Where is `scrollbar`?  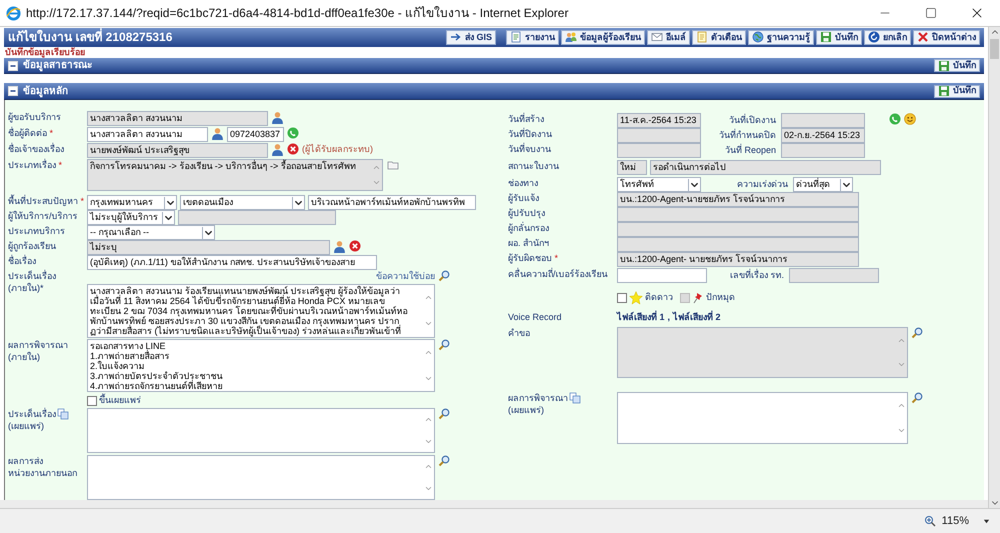 scrollbar is located at coordinates (994, 267).